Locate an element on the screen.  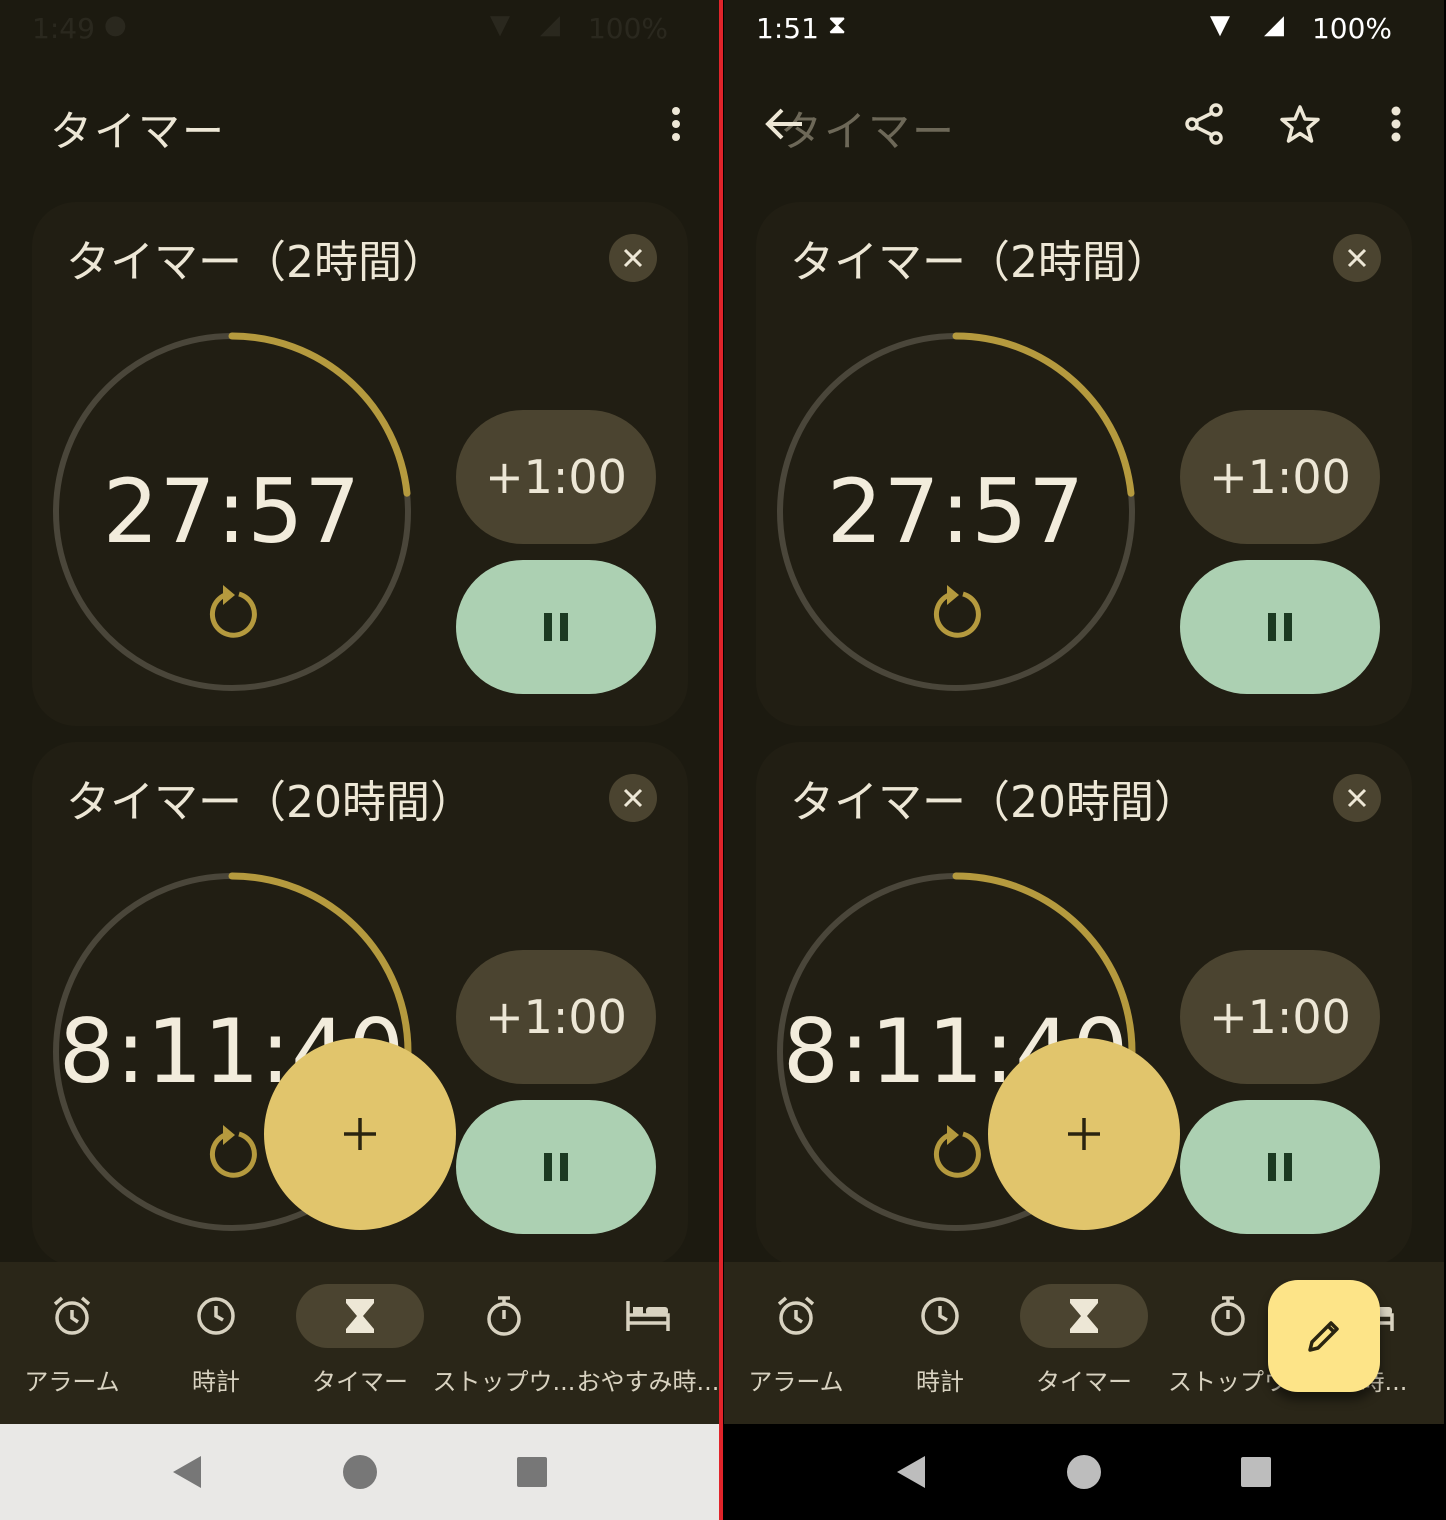
pencil-icon is located at coordinates (1323, 1336).